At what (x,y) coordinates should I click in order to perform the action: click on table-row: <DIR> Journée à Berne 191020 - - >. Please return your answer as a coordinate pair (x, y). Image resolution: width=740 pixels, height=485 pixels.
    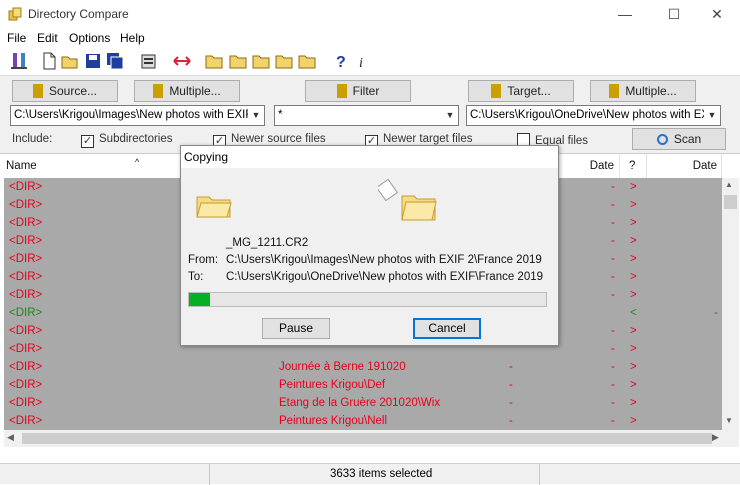
    Looking at the image, I should click on (363, 367).